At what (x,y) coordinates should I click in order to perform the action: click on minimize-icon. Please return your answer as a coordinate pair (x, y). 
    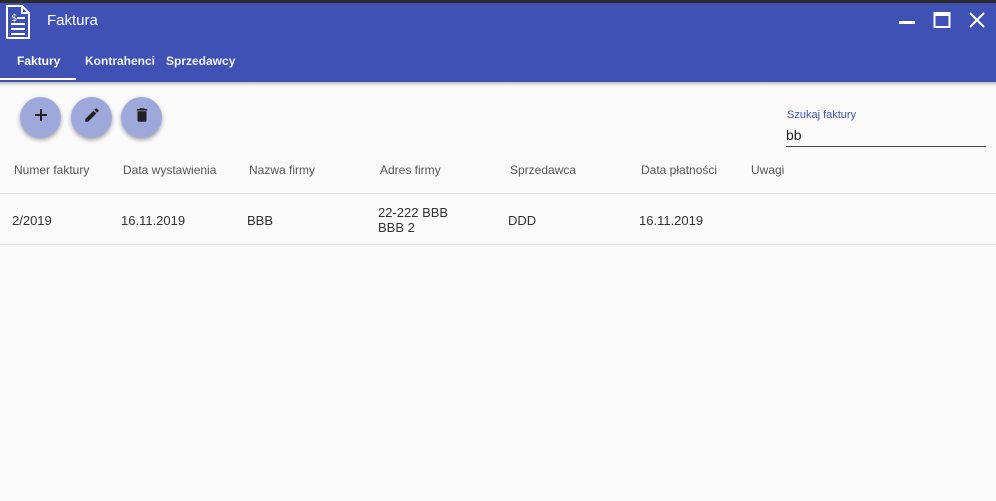
    Looking at the image, I should click on (907, 22).